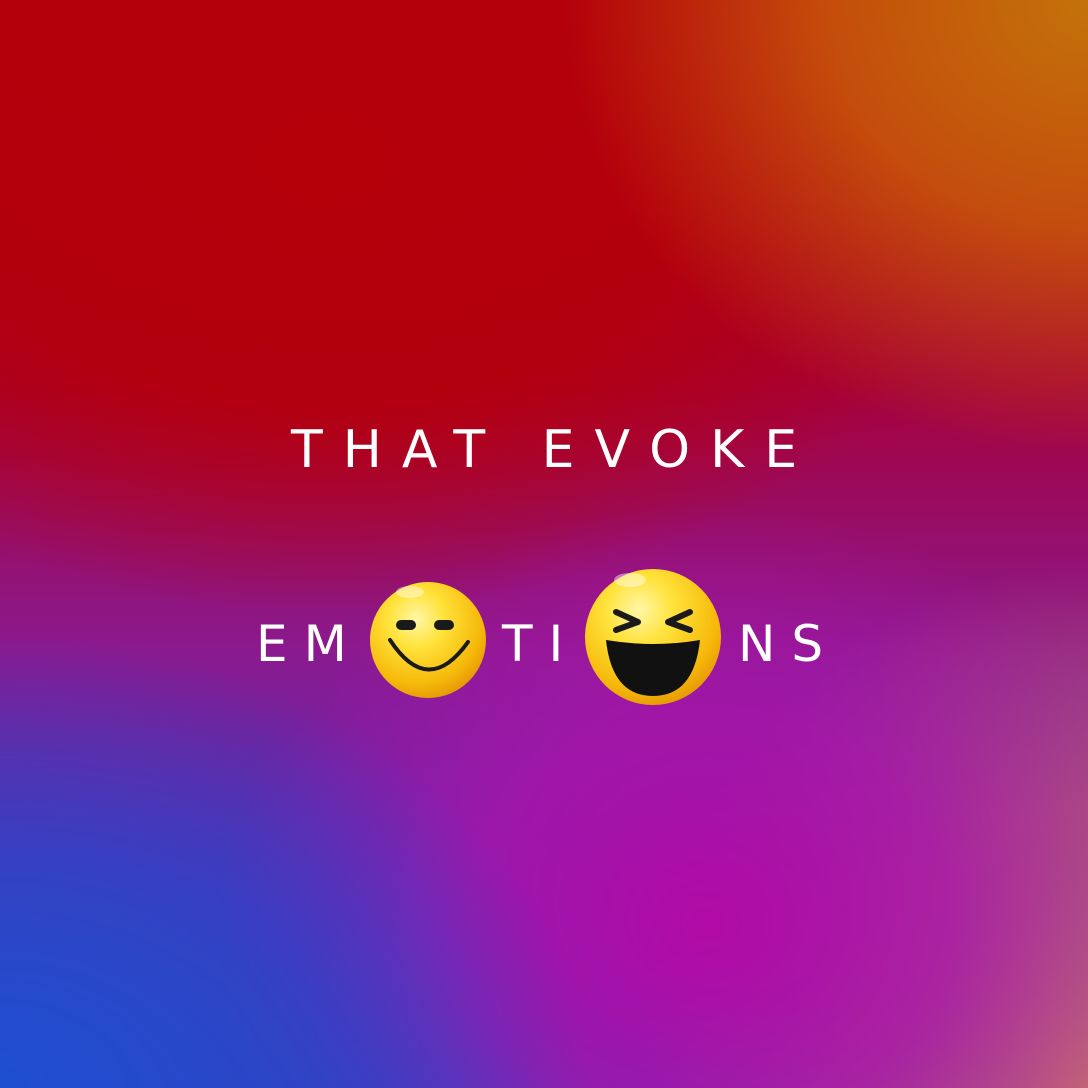 This screenshot has width=1088, height=1088. What do you see at coordinates (554, 450) in the screenshot?
I see `headline-label: THAT EVOKE` at bounding box center [554, 450].